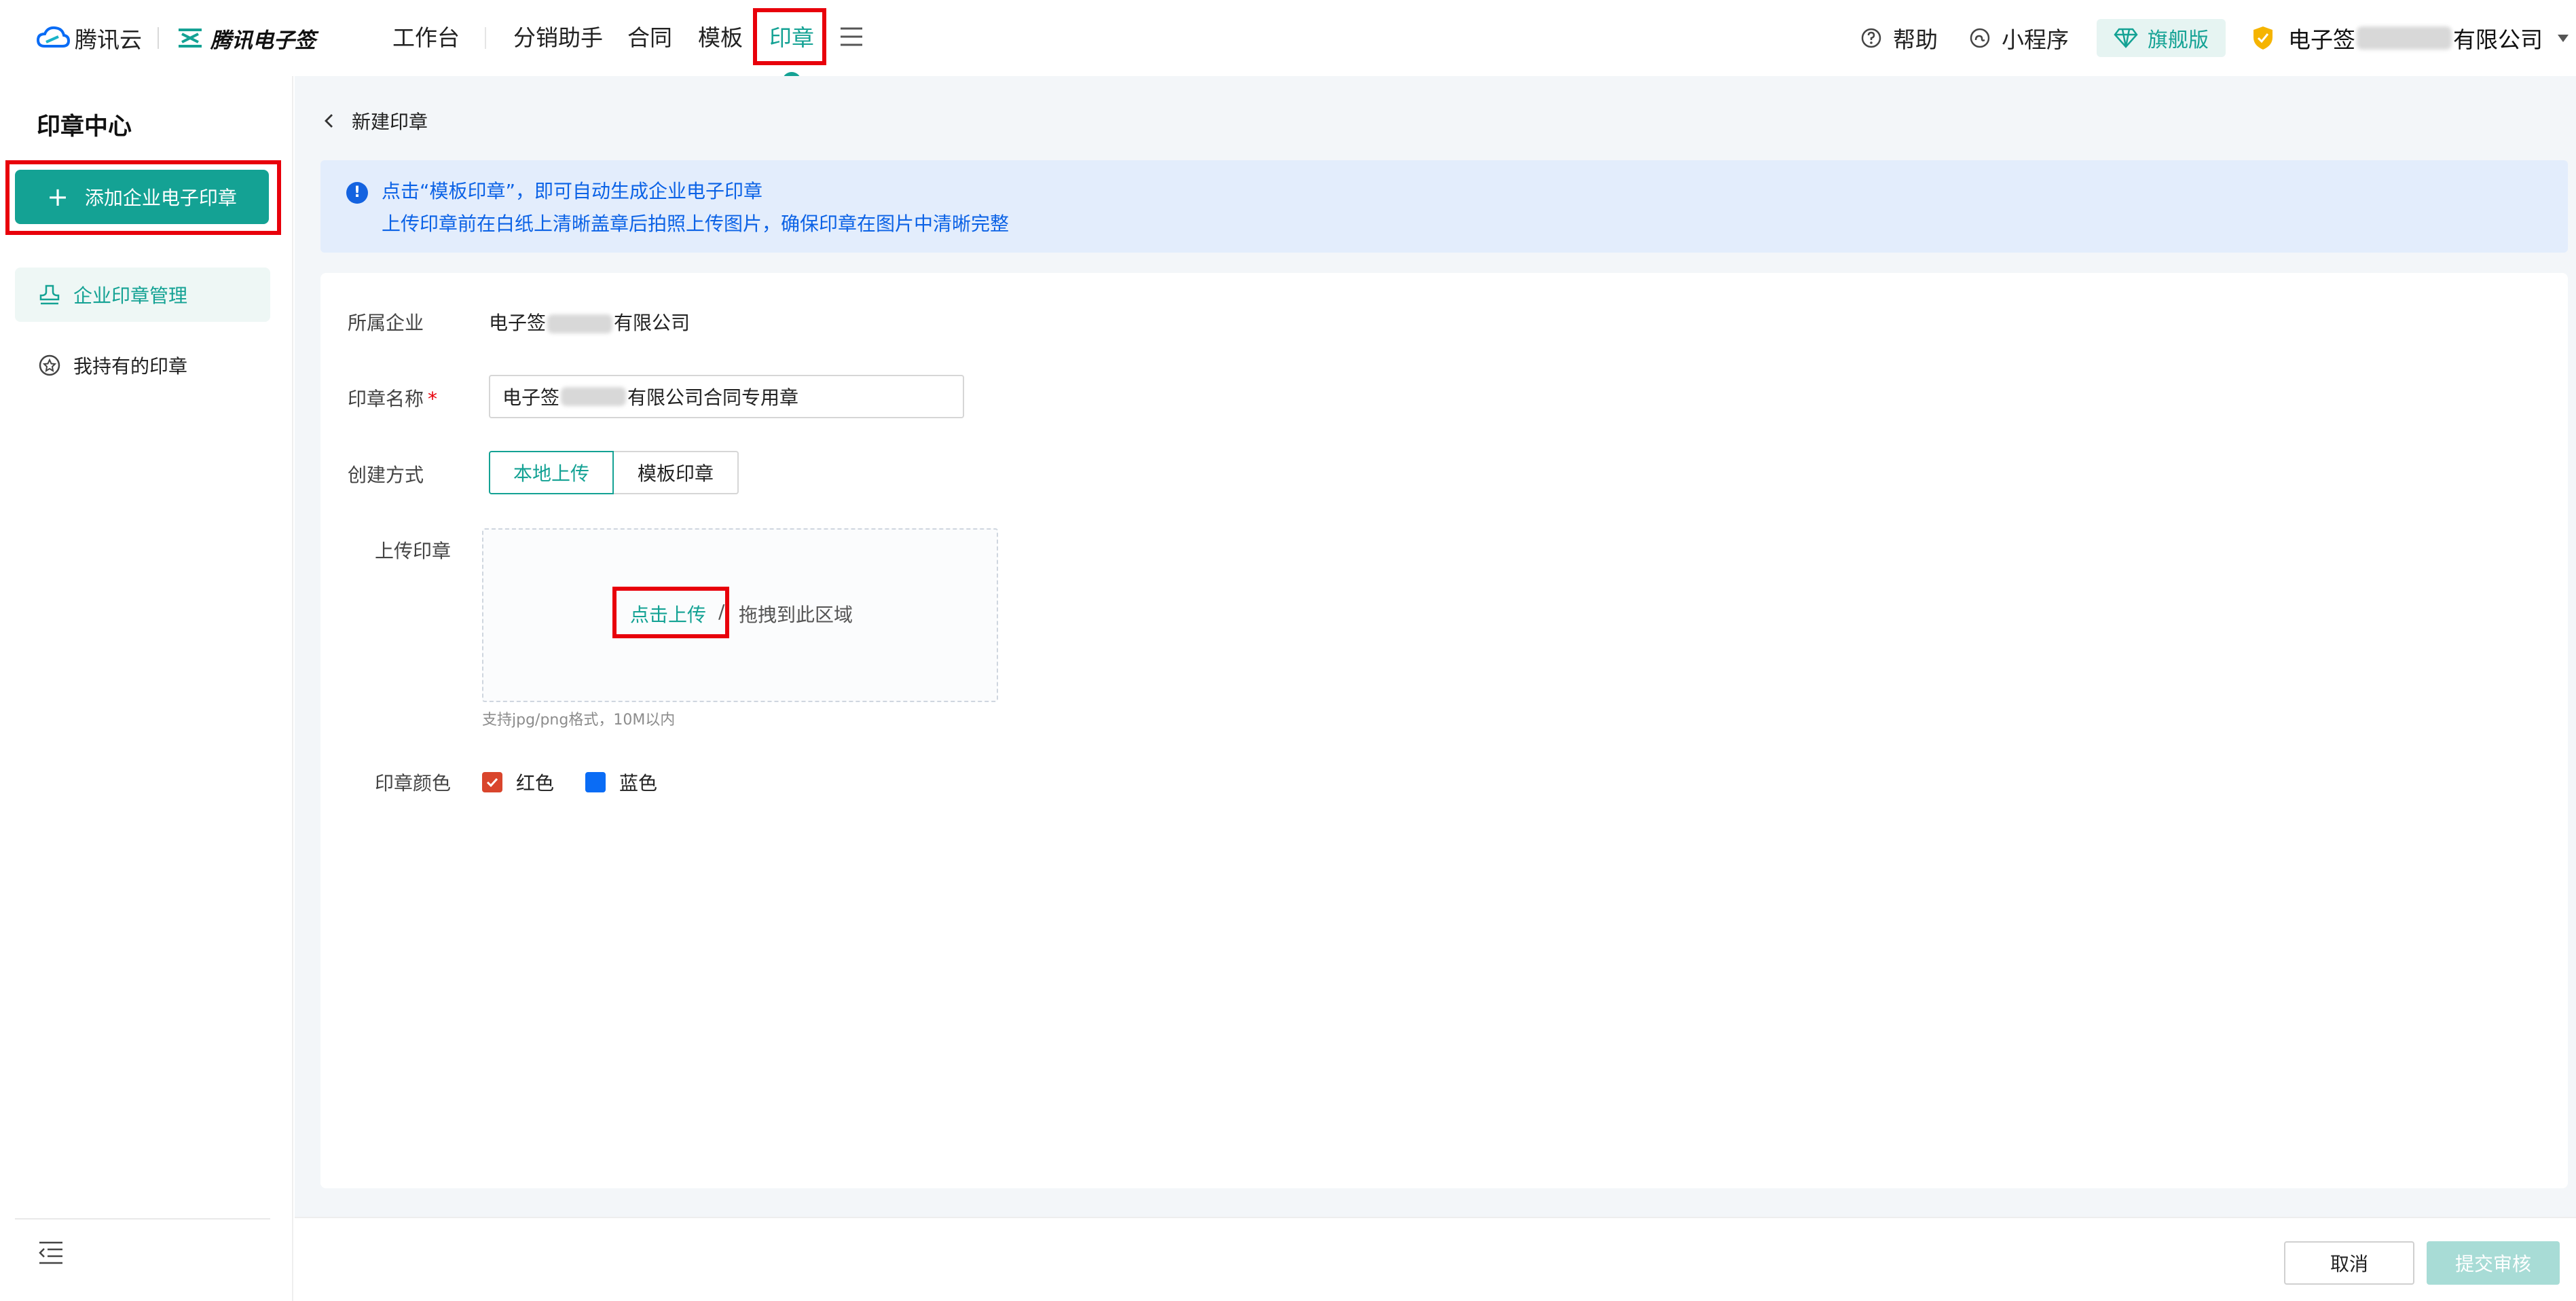 The width and height of the screenshot is (2576, 1301). What do you see at coordinates (130, 296) in the screenshot?
I see `sidebar-item-label: 企业印章管理` at bounding box center [130, 296].